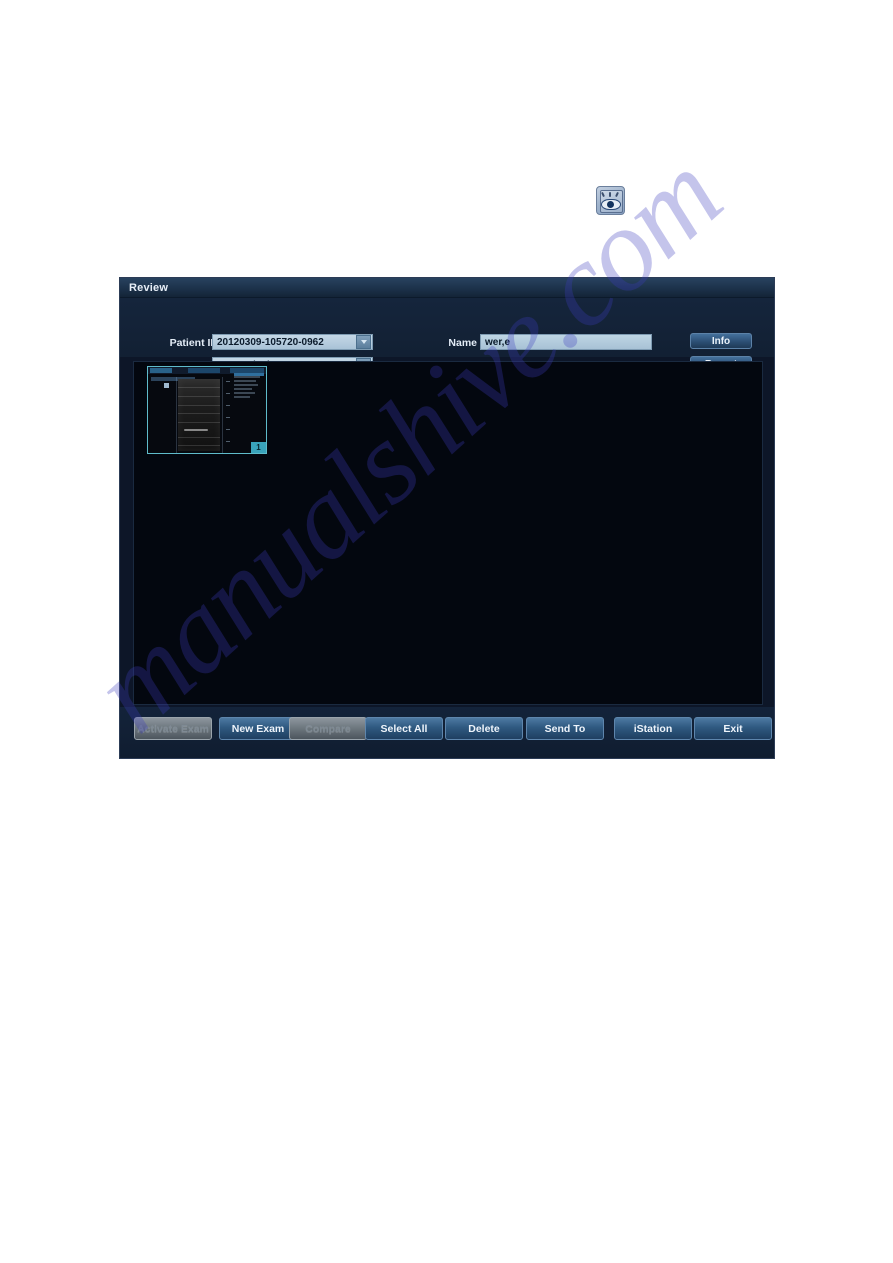 This screenshot has width=893, height=1263. Describe the element at coordinates (249, 391) in the screenshot. I see `thumb-parameter-list` at that location.